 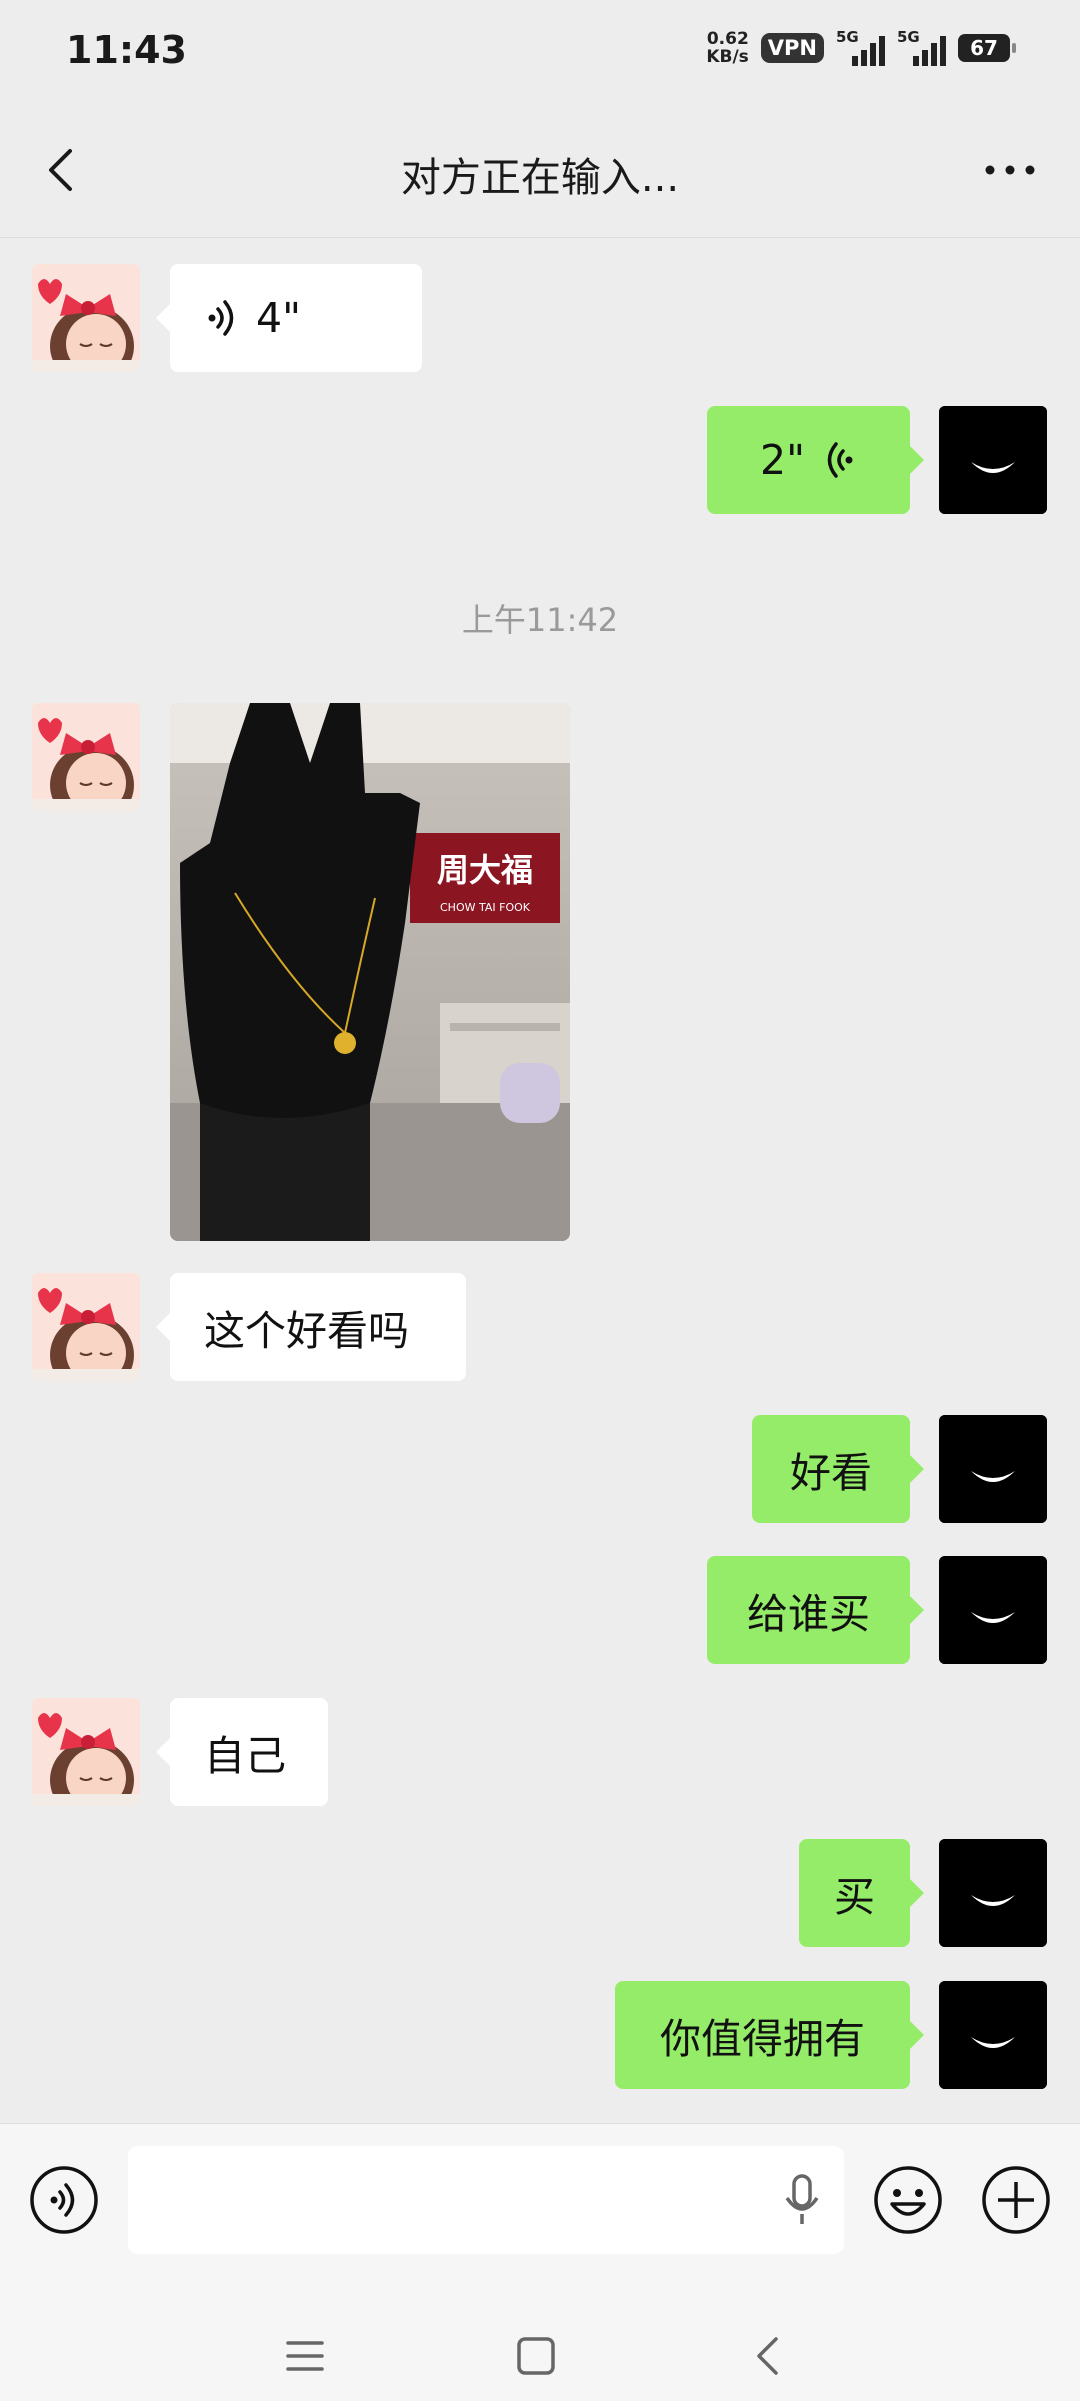 What do you see at coordinates (727, 39) in the screenshot?
I see `network-speed-value: 0.62` at bounding box center [727, 39].